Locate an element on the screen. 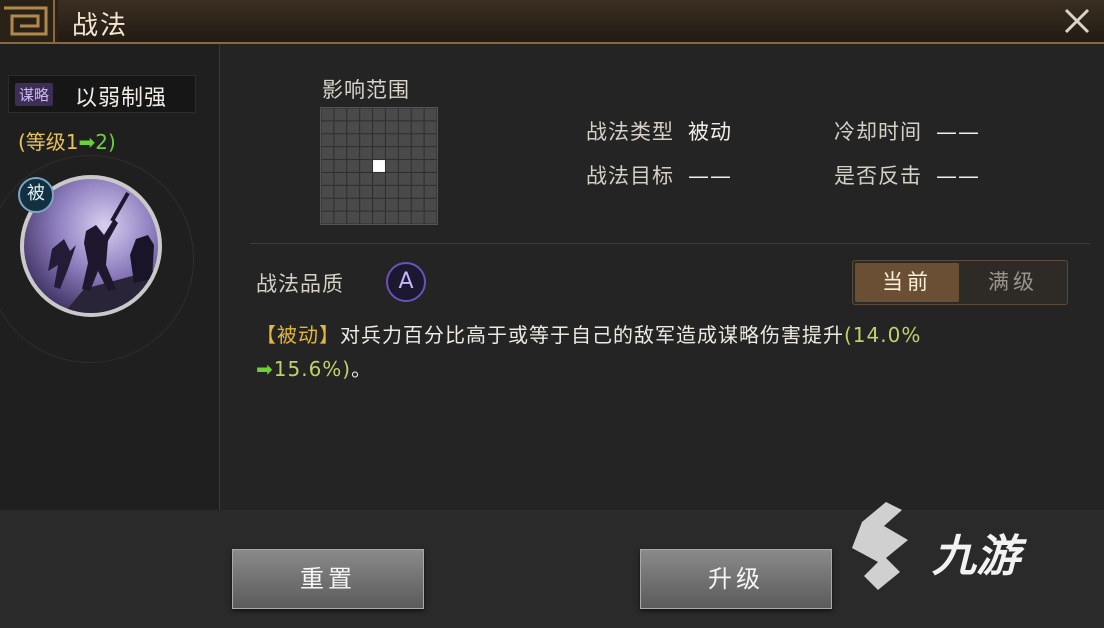 This screenshot has height=628, width=1104. quality-label: 战法品质 is located at coordinates (300, 284).